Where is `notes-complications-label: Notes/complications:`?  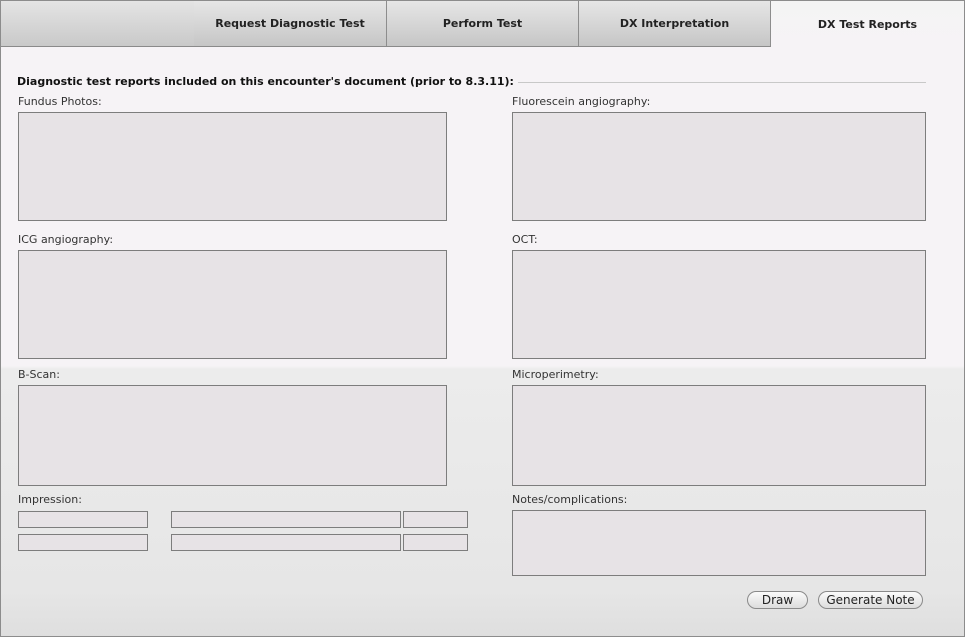 notes-complications-label: Notes/complications: is located at coordinates (570, 499).